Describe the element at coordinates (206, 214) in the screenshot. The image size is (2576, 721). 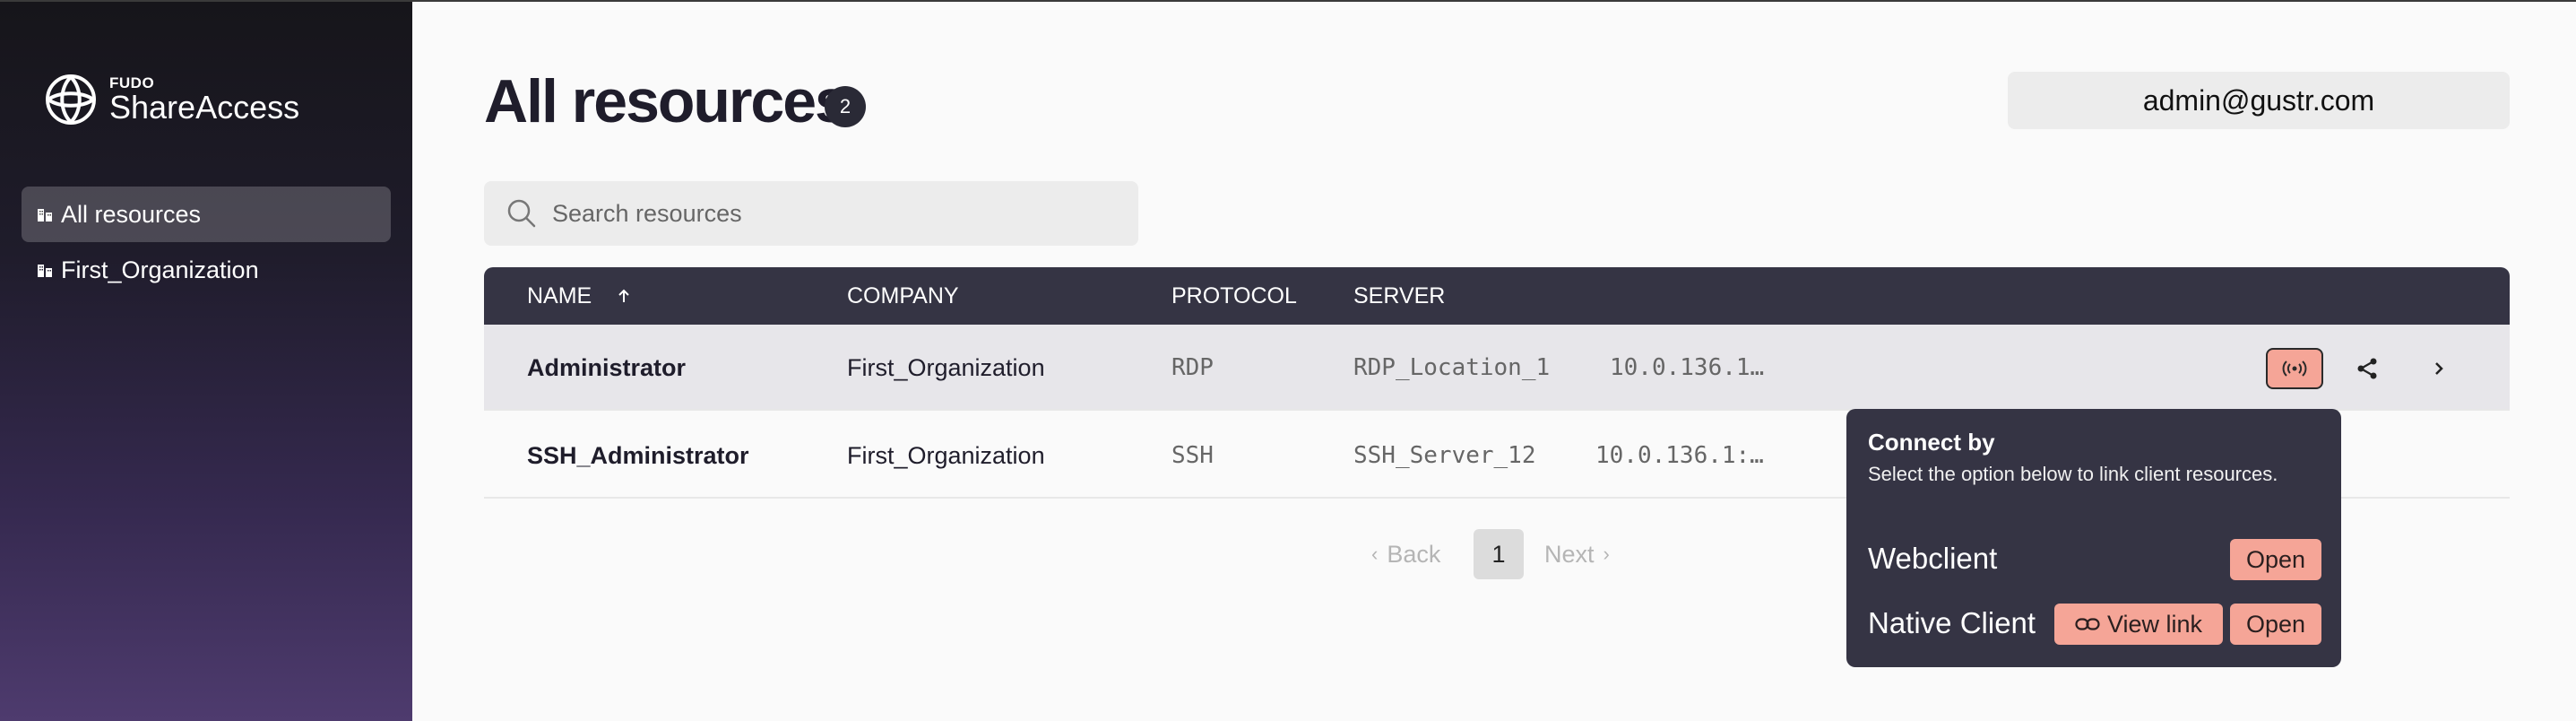
I see `sidebar-item-all-resources: All resources` at that location.